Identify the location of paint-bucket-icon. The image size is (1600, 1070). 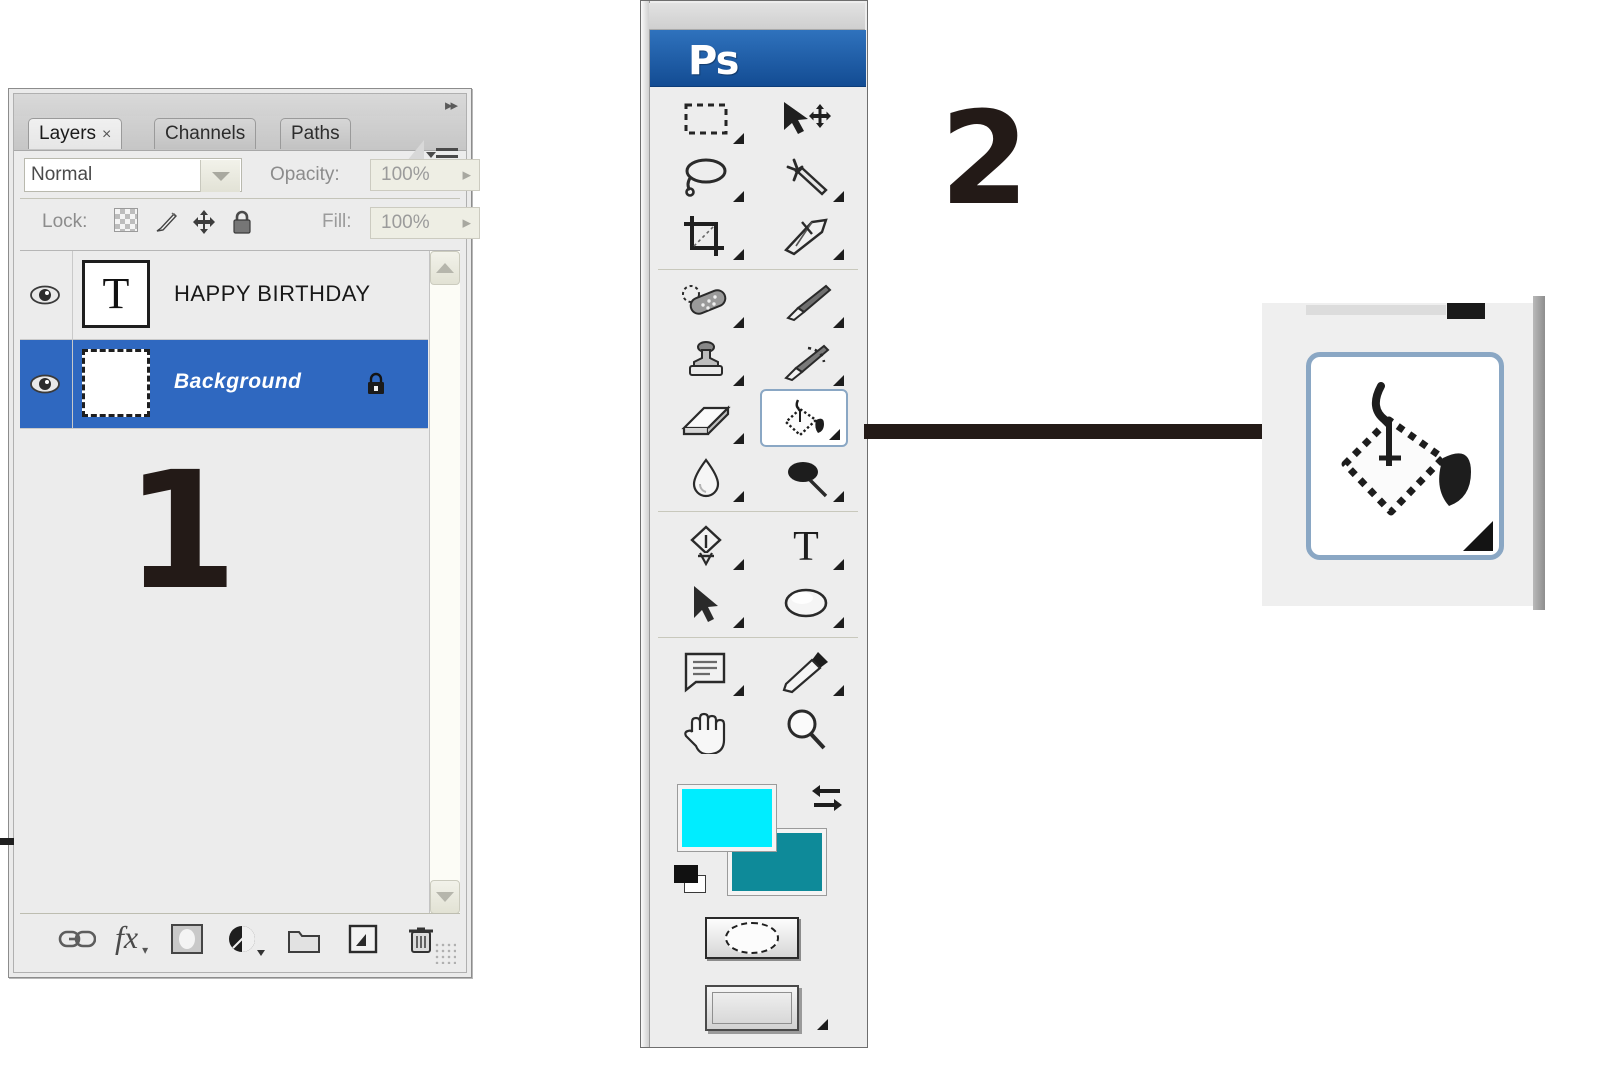
(804, 418).